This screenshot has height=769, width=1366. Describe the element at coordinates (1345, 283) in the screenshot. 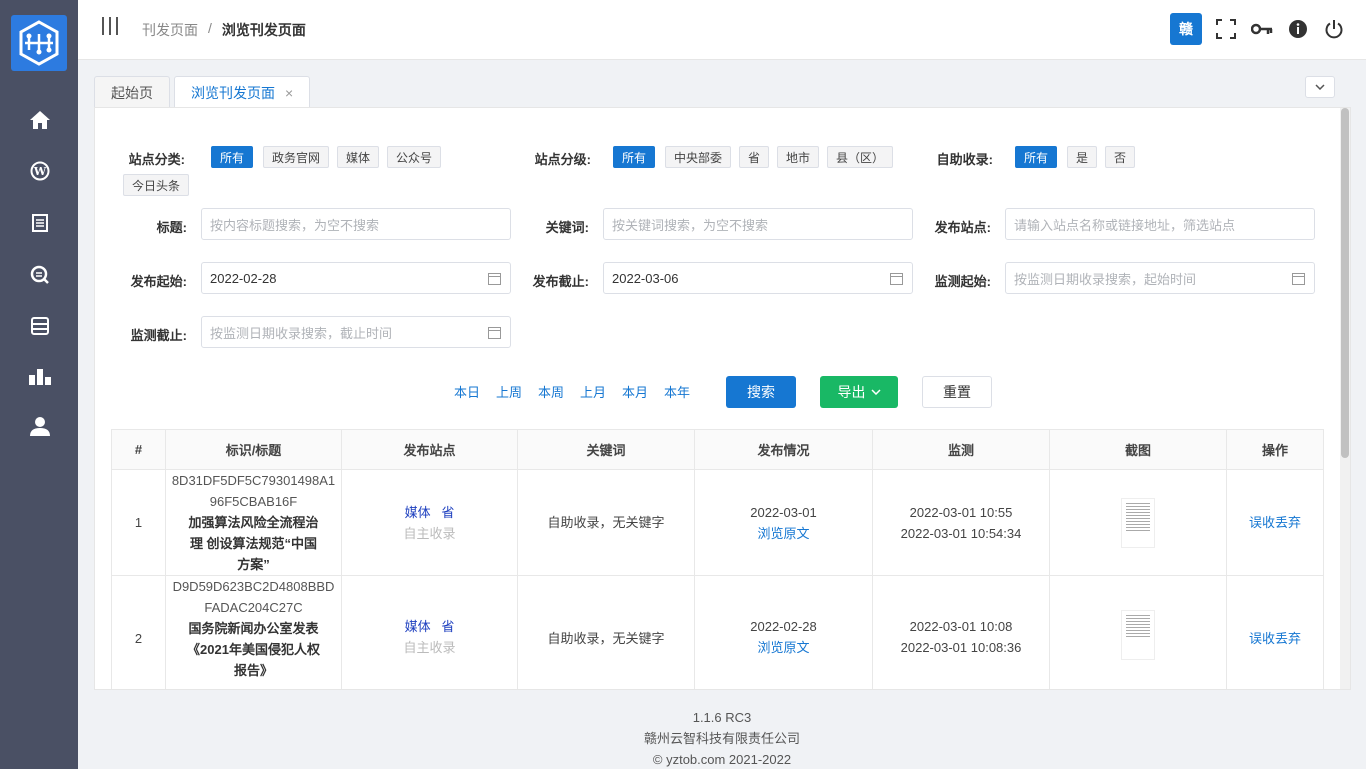

I see `scrollbar-thumb` at that location.